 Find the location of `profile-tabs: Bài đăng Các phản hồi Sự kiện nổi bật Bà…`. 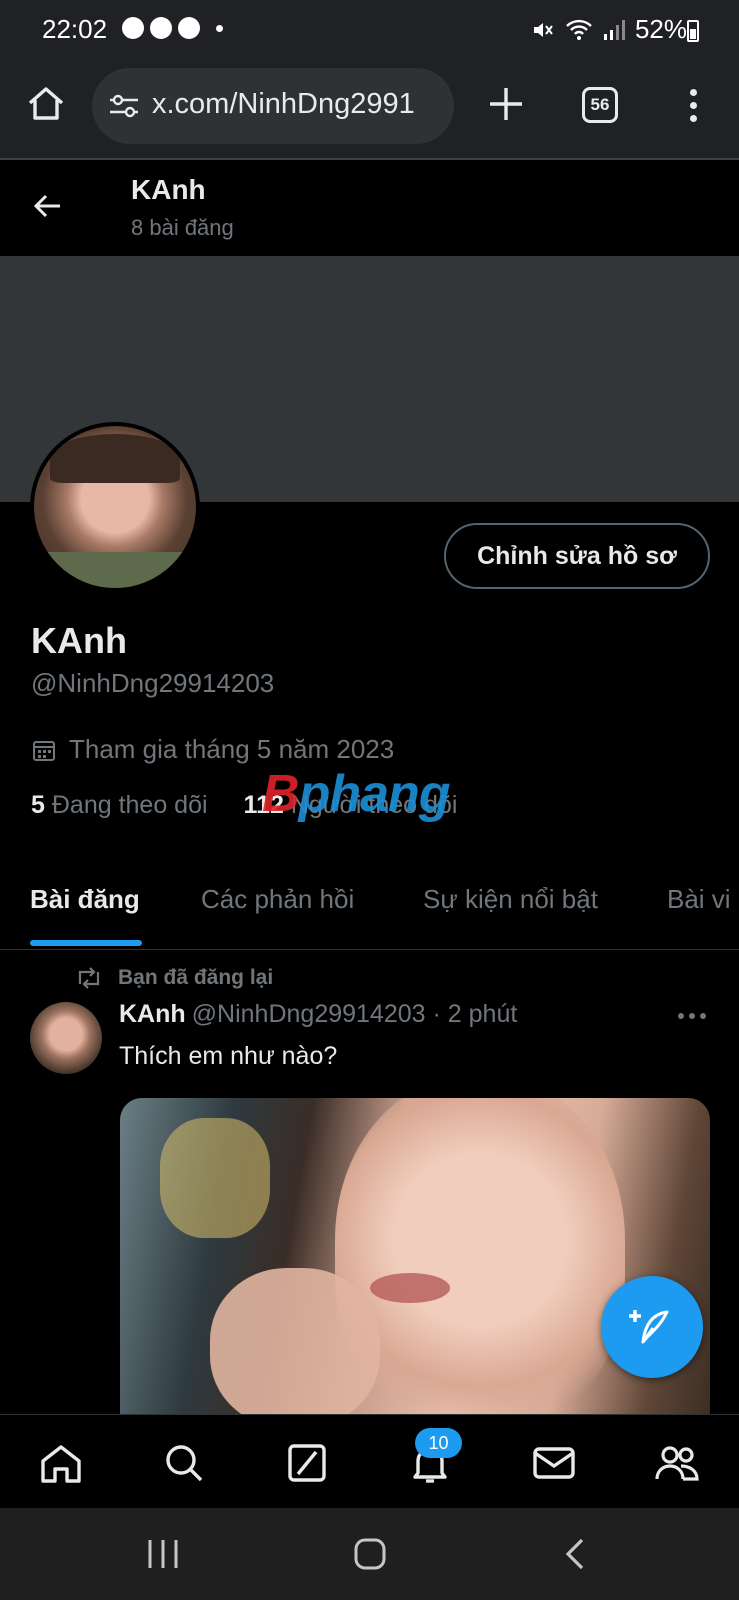

profile-tabs: Bài đăng Các phản hồi Sự kiện nổi bật Bà… is located at coordinates (369, 909).